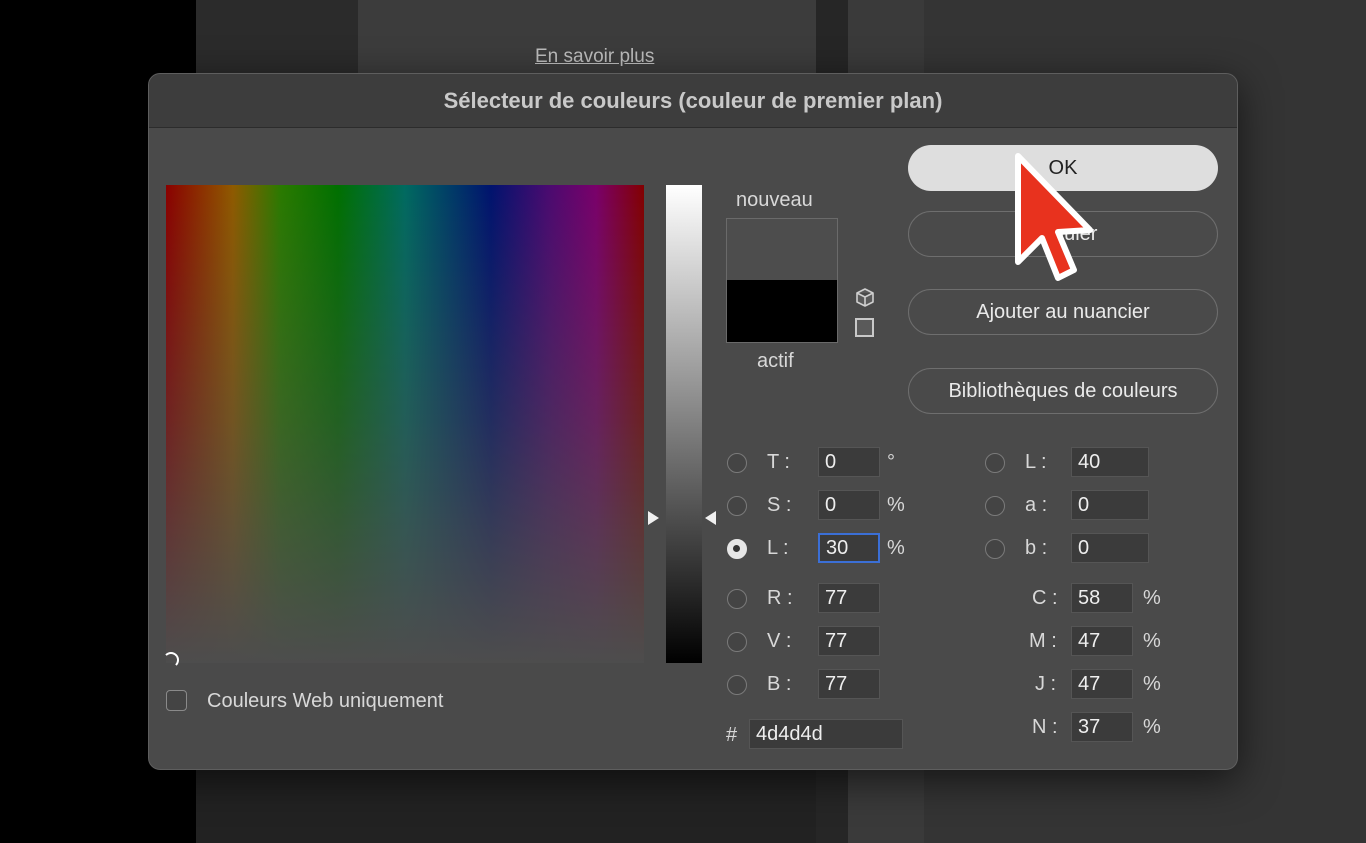 This screenshot has width=1366, height=843. I want to click on web-colors-only-checkbox, so click(176, 700).